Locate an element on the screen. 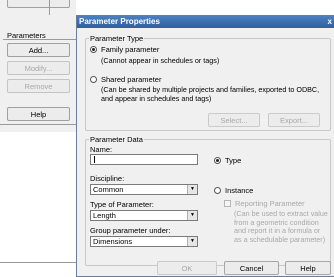 The height and width of the screenshot is (277, 334). dialog-title: Parameter Properties is located at coordinates (119, 21).